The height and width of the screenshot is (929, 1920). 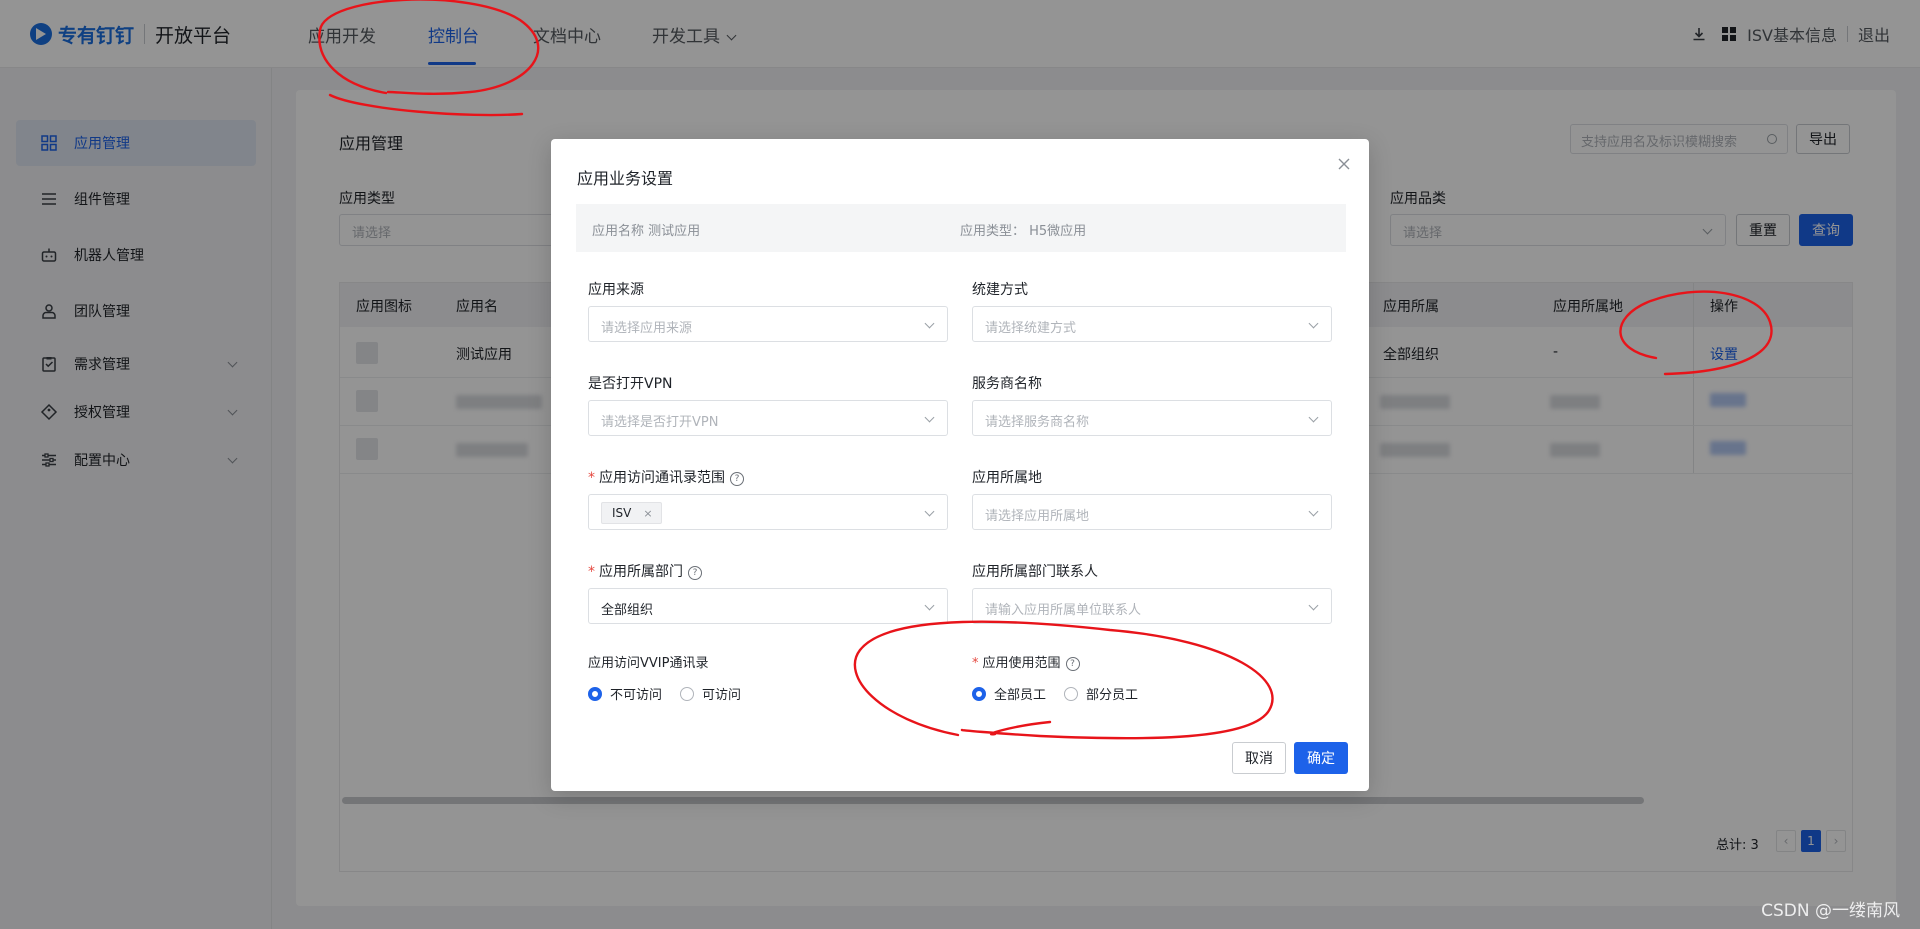 What do you see at coordinates (1007, 478) in the screenshot?
I see `region-label: 应用所属地` at bounding box center [1007, 478].